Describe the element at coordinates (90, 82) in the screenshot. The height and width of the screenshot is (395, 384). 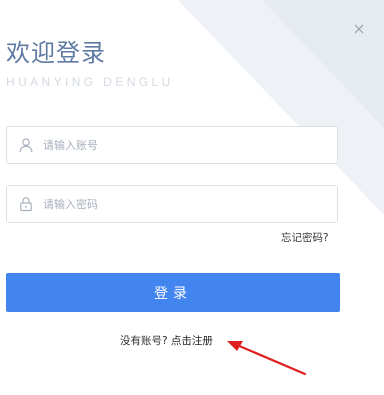
I see `dialog-subtitle: HUANYING DENGLU` at that location.